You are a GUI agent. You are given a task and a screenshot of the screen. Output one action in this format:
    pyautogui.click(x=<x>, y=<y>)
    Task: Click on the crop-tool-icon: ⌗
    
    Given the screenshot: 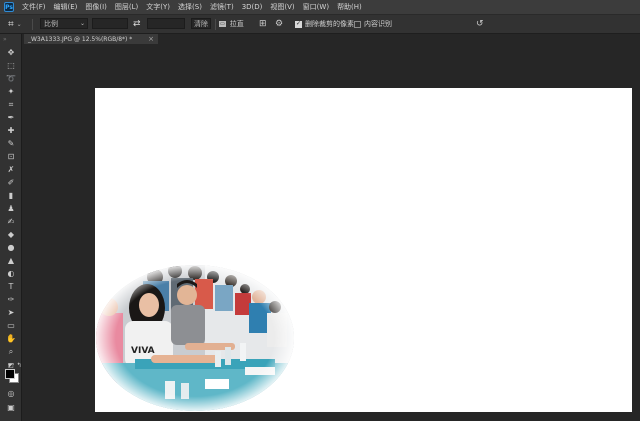 What is the action you would take?
    pyautogui.click(x=11, y=105)
    